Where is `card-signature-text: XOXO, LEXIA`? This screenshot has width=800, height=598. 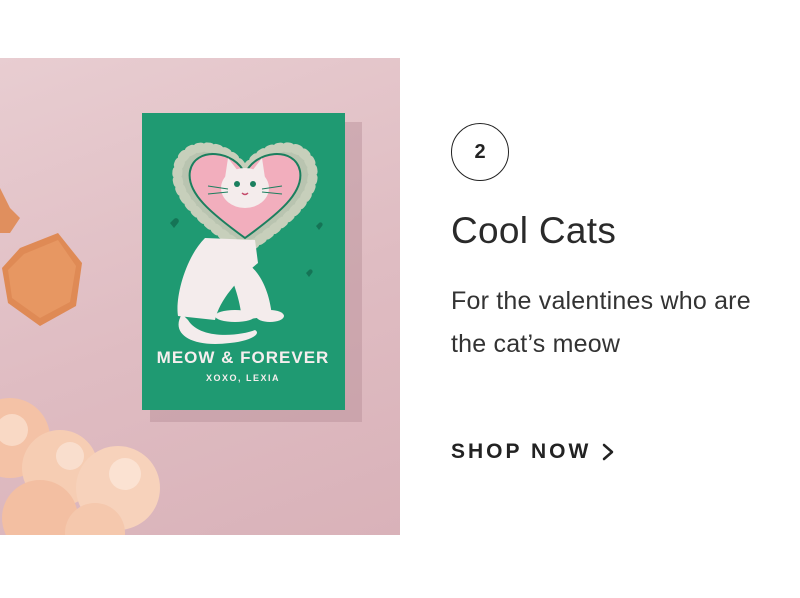
card-signature-text: XOXO, LEXIA is located at coordinates (243, 378).